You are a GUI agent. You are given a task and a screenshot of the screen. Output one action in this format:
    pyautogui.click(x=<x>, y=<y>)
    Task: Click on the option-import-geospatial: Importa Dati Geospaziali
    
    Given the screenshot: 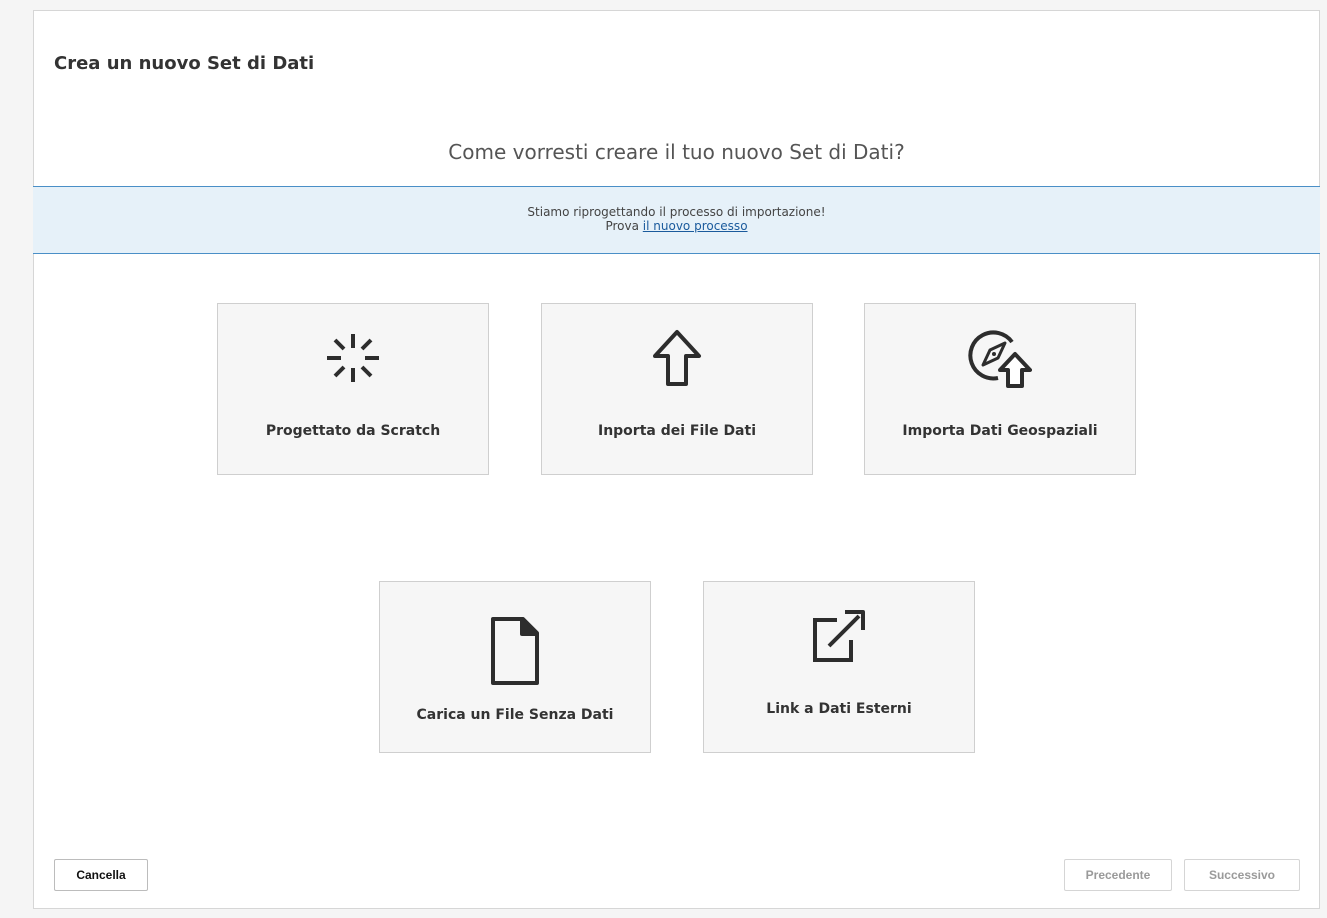 What is the action you would take?
    pyautogui.click(x=1000, y=389)
    